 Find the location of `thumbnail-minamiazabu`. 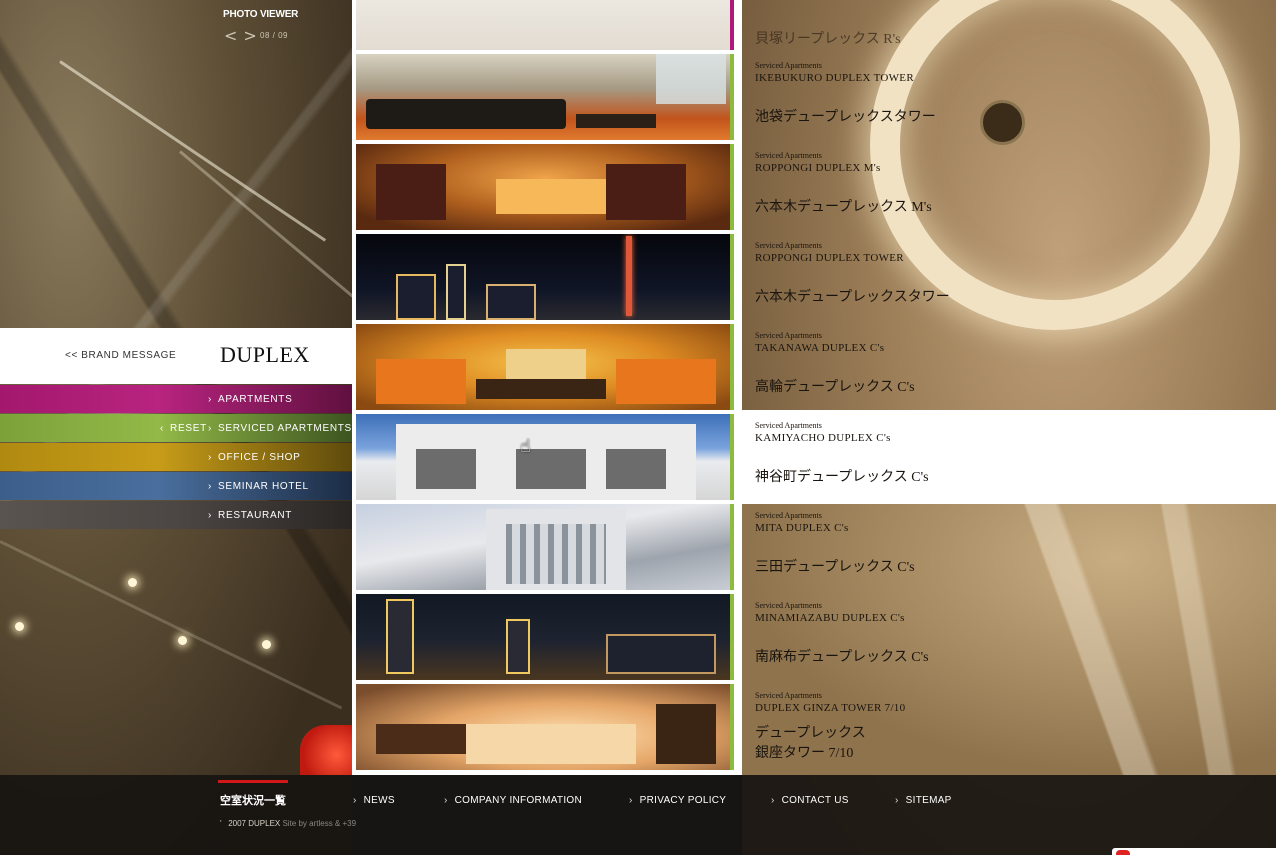

thumbnail-minamiazabu is located at coordinates (545, 637).